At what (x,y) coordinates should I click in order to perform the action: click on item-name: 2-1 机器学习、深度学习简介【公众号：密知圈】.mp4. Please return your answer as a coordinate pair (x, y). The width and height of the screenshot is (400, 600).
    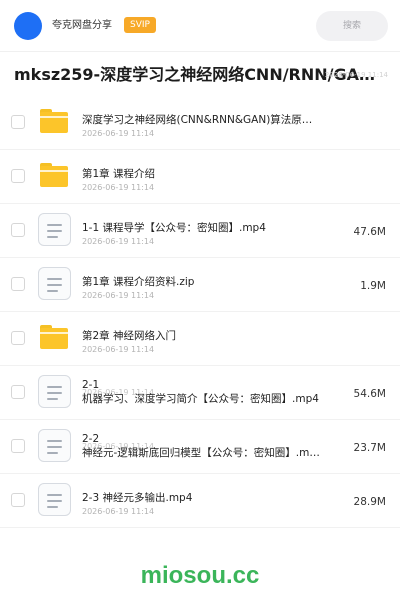
    Looking at the image, I should click on (202, 392).